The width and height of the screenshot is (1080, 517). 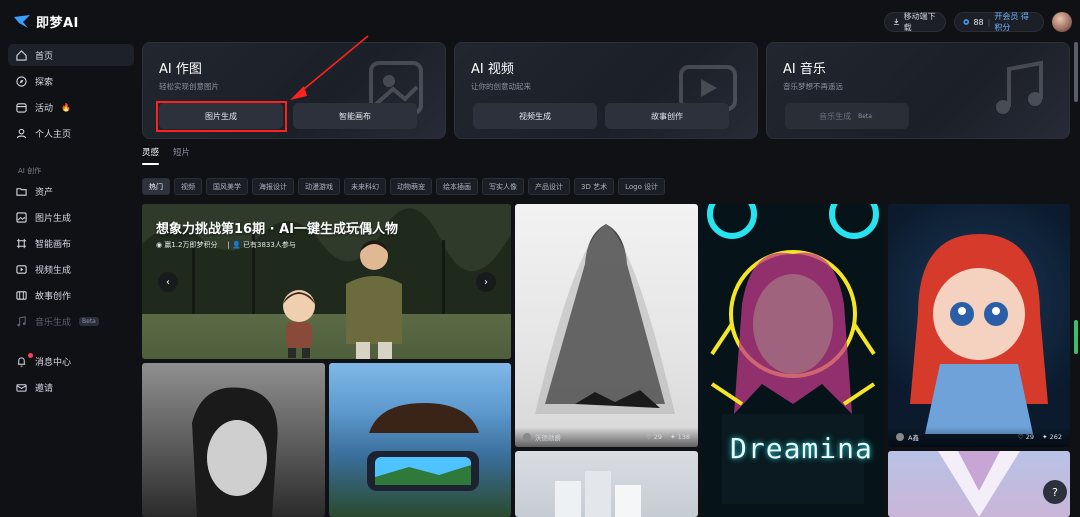 I want to click on page-scrollbar-top, so click(x=1076, y=72).